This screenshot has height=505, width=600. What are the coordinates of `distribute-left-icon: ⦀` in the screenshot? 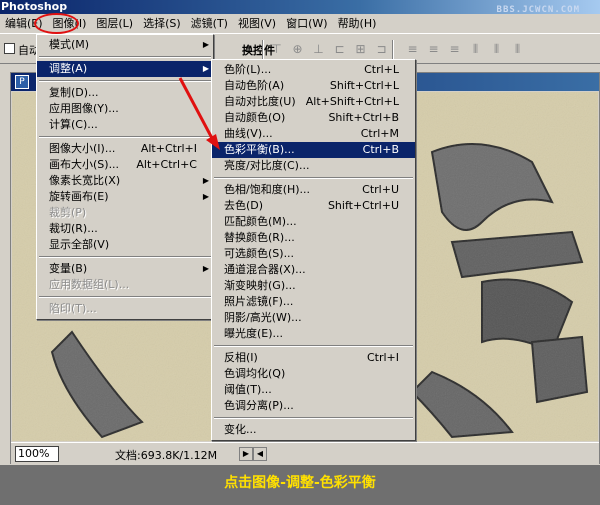 It's located at (475, 48).